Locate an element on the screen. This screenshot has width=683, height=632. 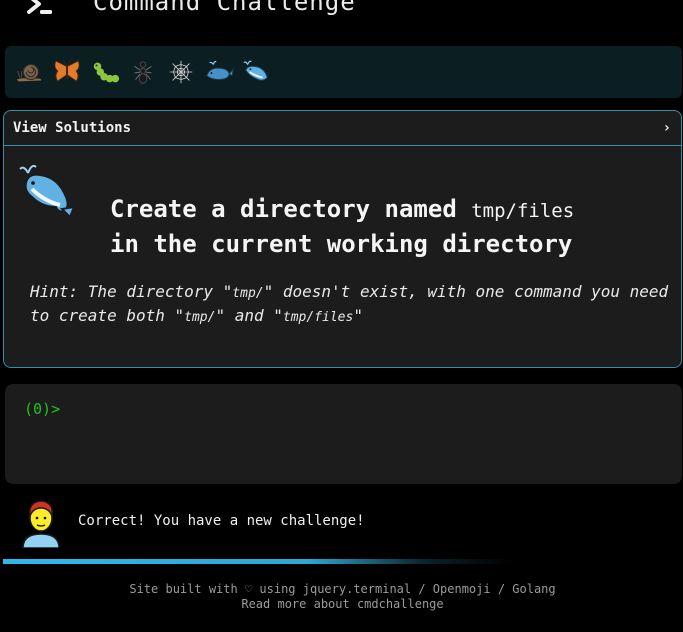
app-title: Command Challenge is located at coordinates (224, 8).